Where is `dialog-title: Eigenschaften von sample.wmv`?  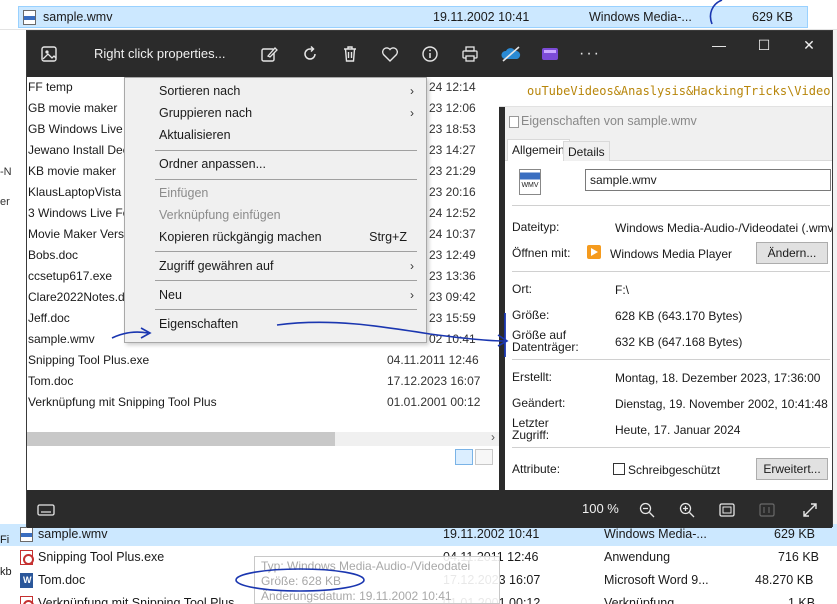
dialog-title: Eigenschaften von sample.wmv is located at coordinates (609, 121).